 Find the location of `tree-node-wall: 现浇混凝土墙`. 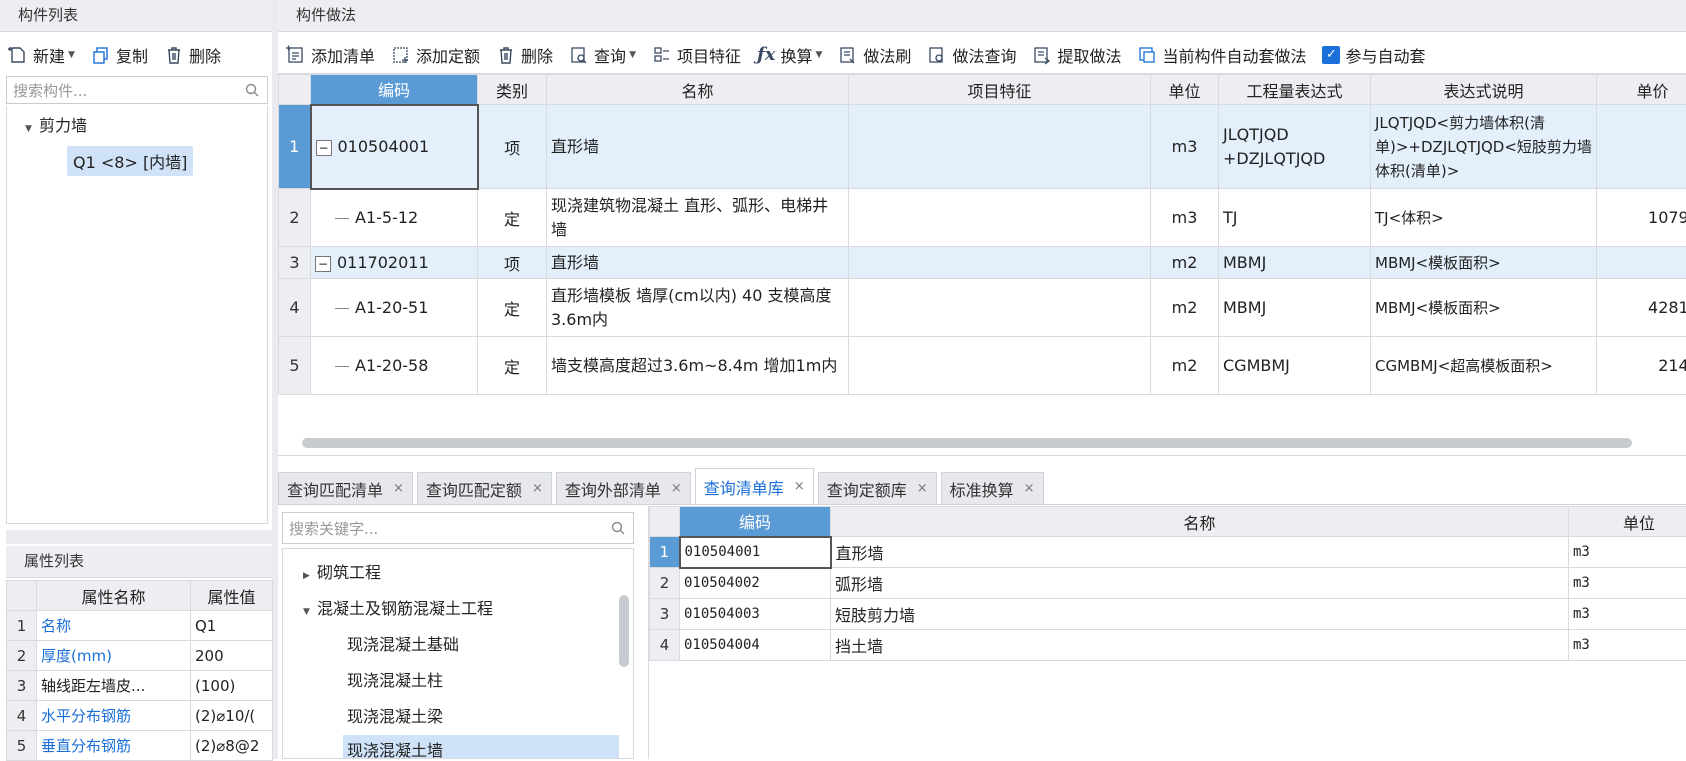

tree-node-wall: 现浇混凝土墙 is located at coordinates (481, 747).